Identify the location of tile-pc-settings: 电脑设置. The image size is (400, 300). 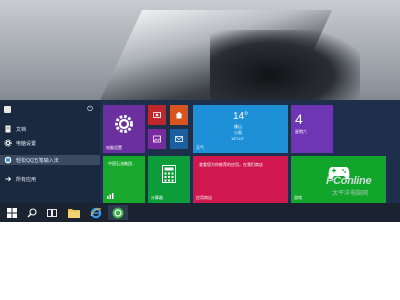
(124, 129).